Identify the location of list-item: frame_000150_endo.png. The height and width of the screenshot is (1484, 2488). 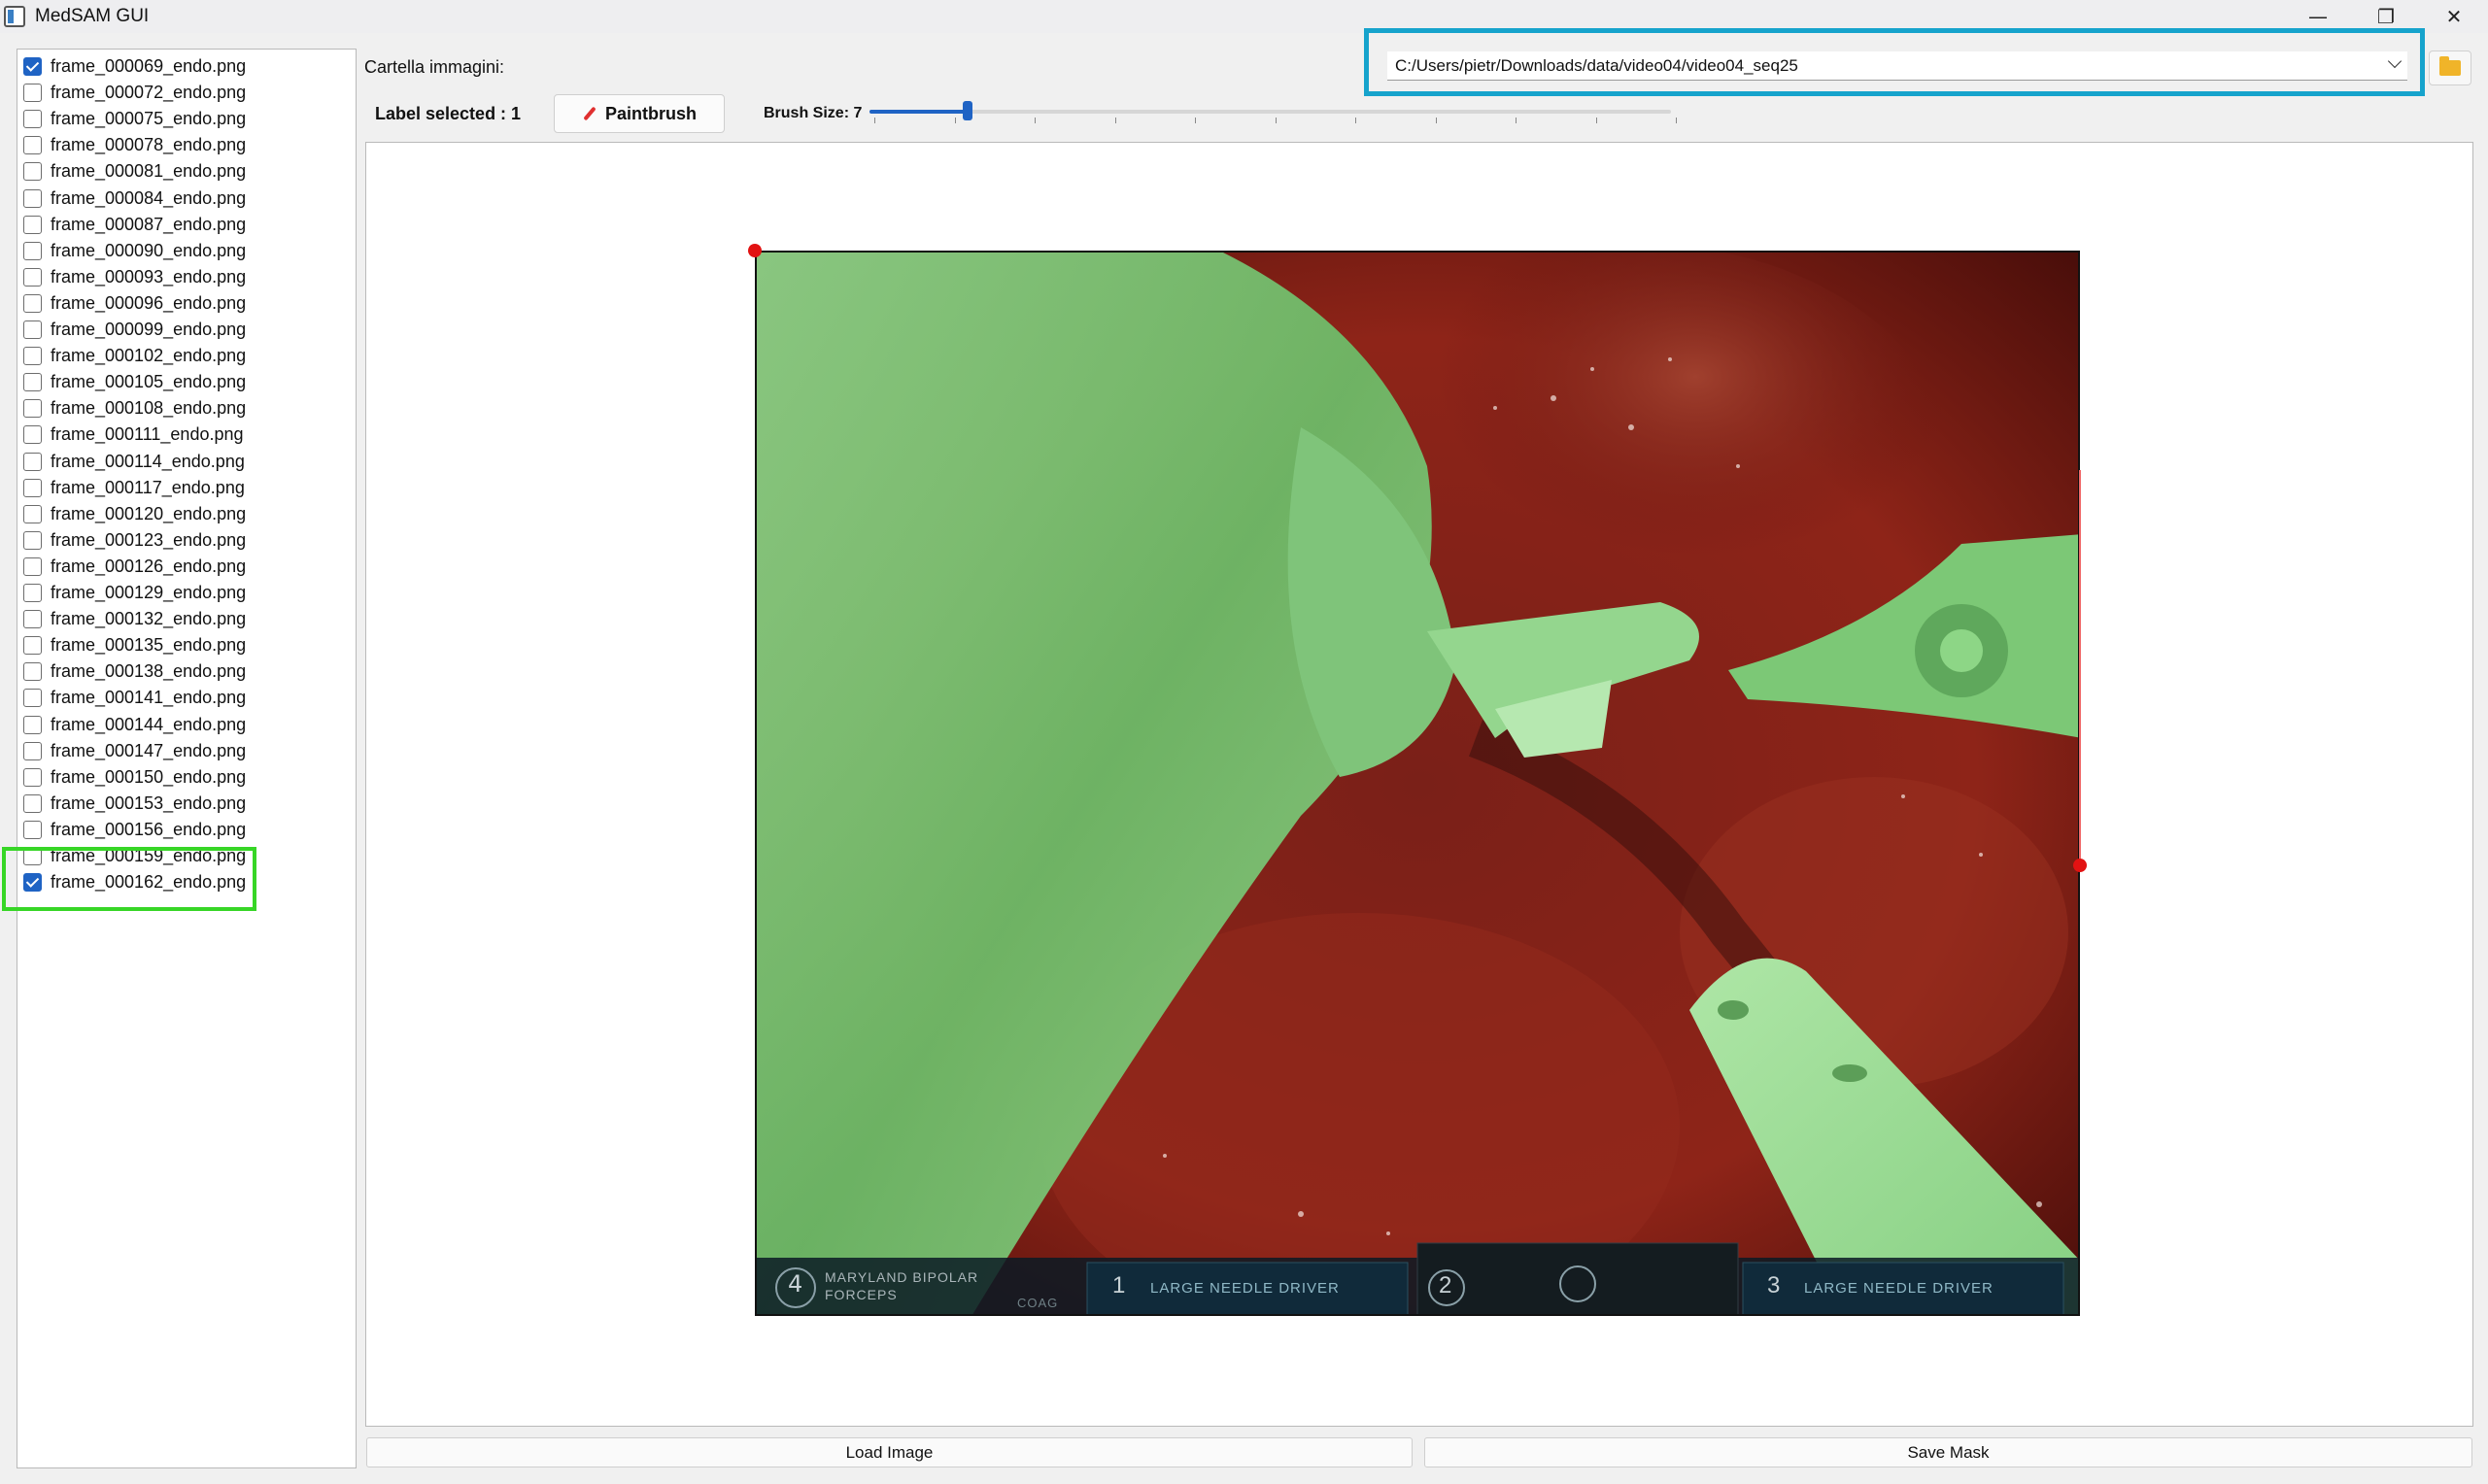
(186, 777).